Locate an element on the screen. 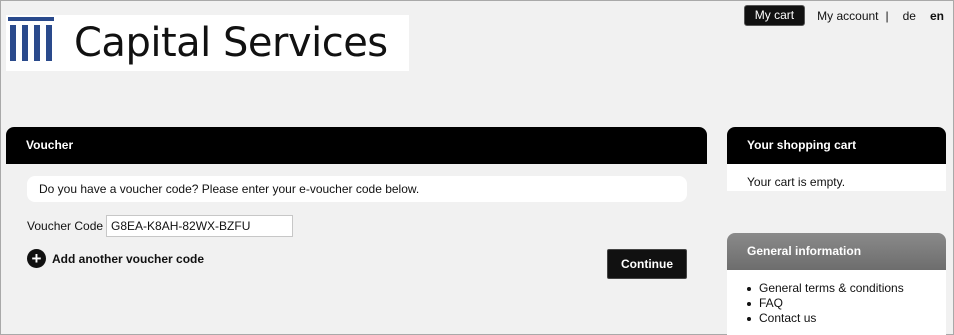 The image size is (954, 335). logo: Capital Services is located at coordinates (207, 43).